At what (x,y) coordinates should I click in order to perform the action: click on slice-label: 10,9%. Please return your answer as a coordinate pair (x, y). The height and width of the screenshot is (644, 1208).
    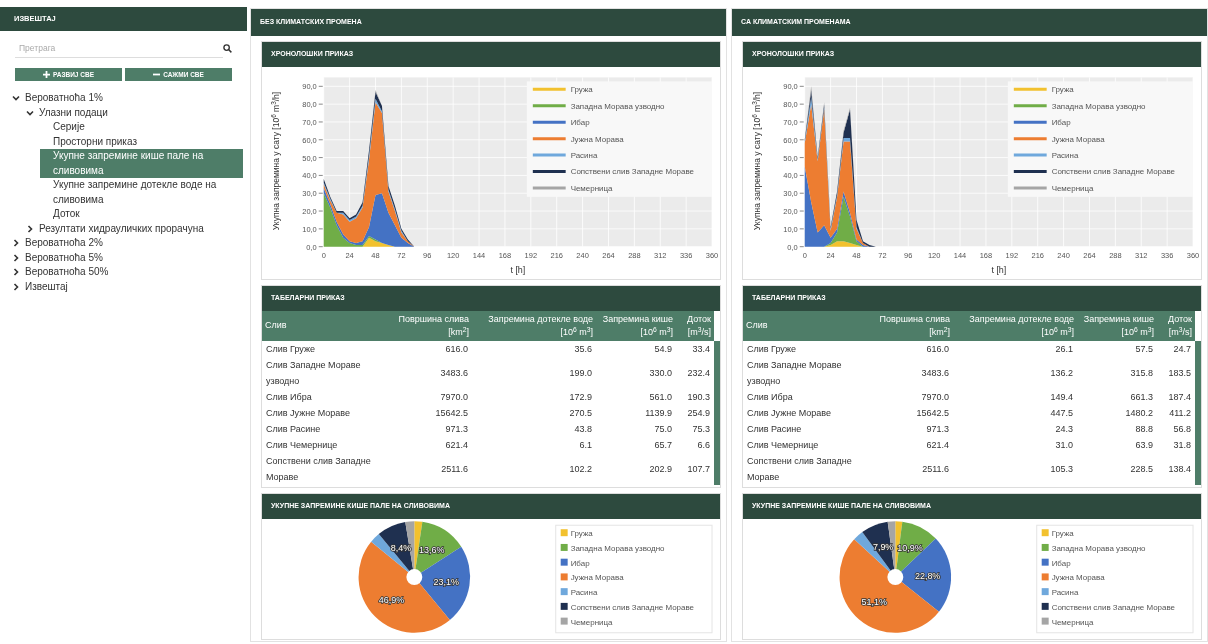
    Looking at the image, I should click on (910, 548).